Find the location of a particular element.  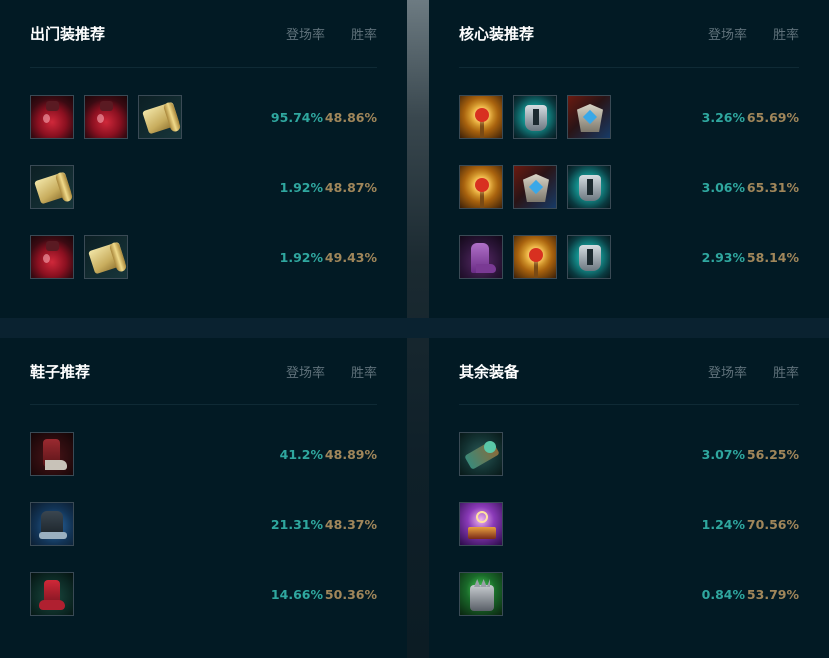

item-row: 0.84% 53.79% is located at coordinates (629, 594).